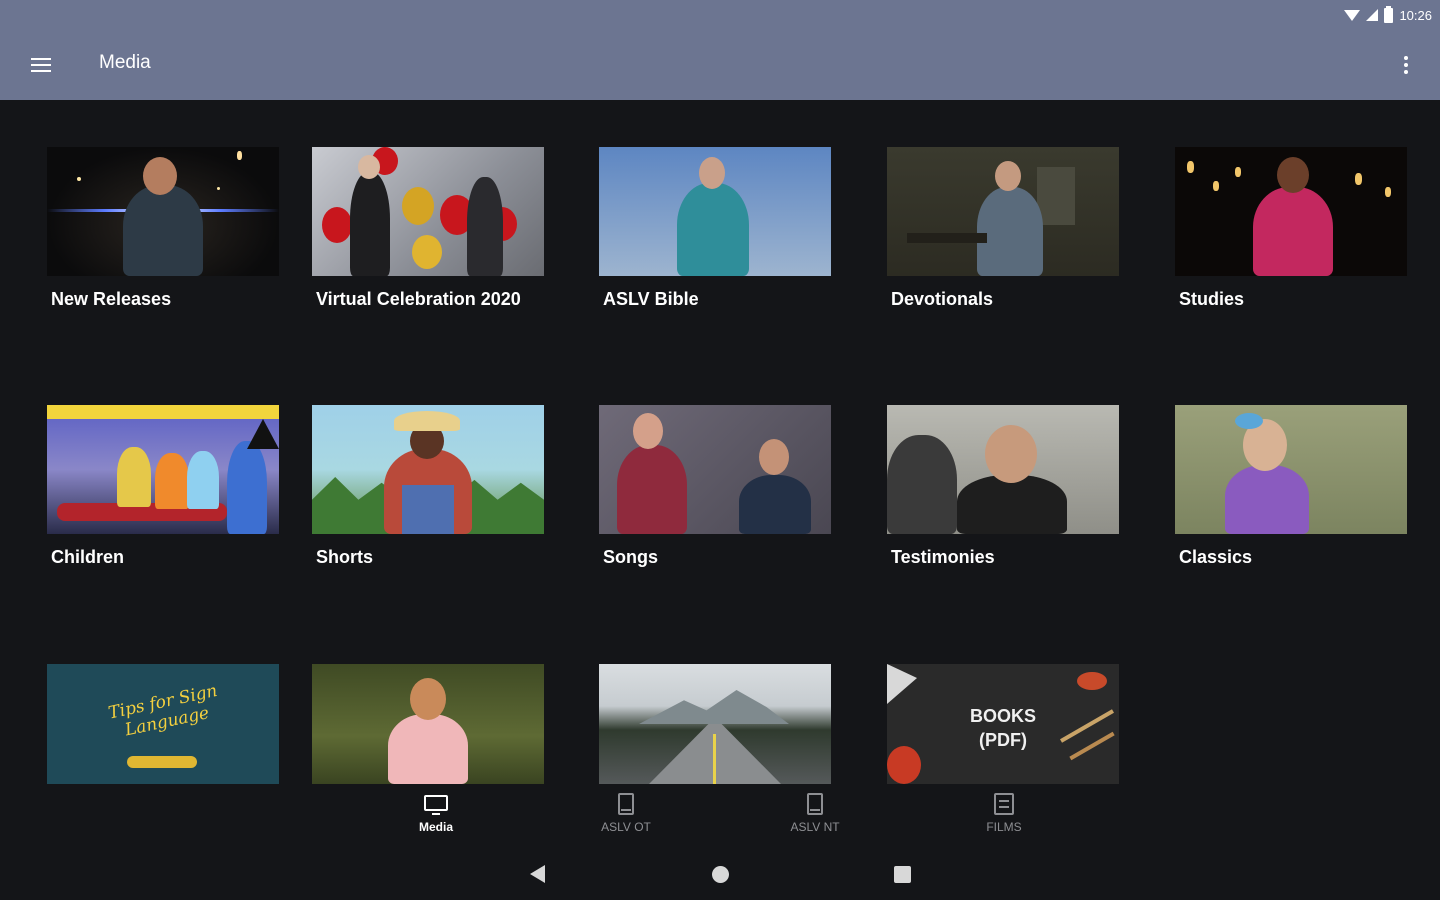  What do you see at coordinates (1212, 299) in the screenshot?
I see `tile-label: Studies` at bounding box center [1212, 299].